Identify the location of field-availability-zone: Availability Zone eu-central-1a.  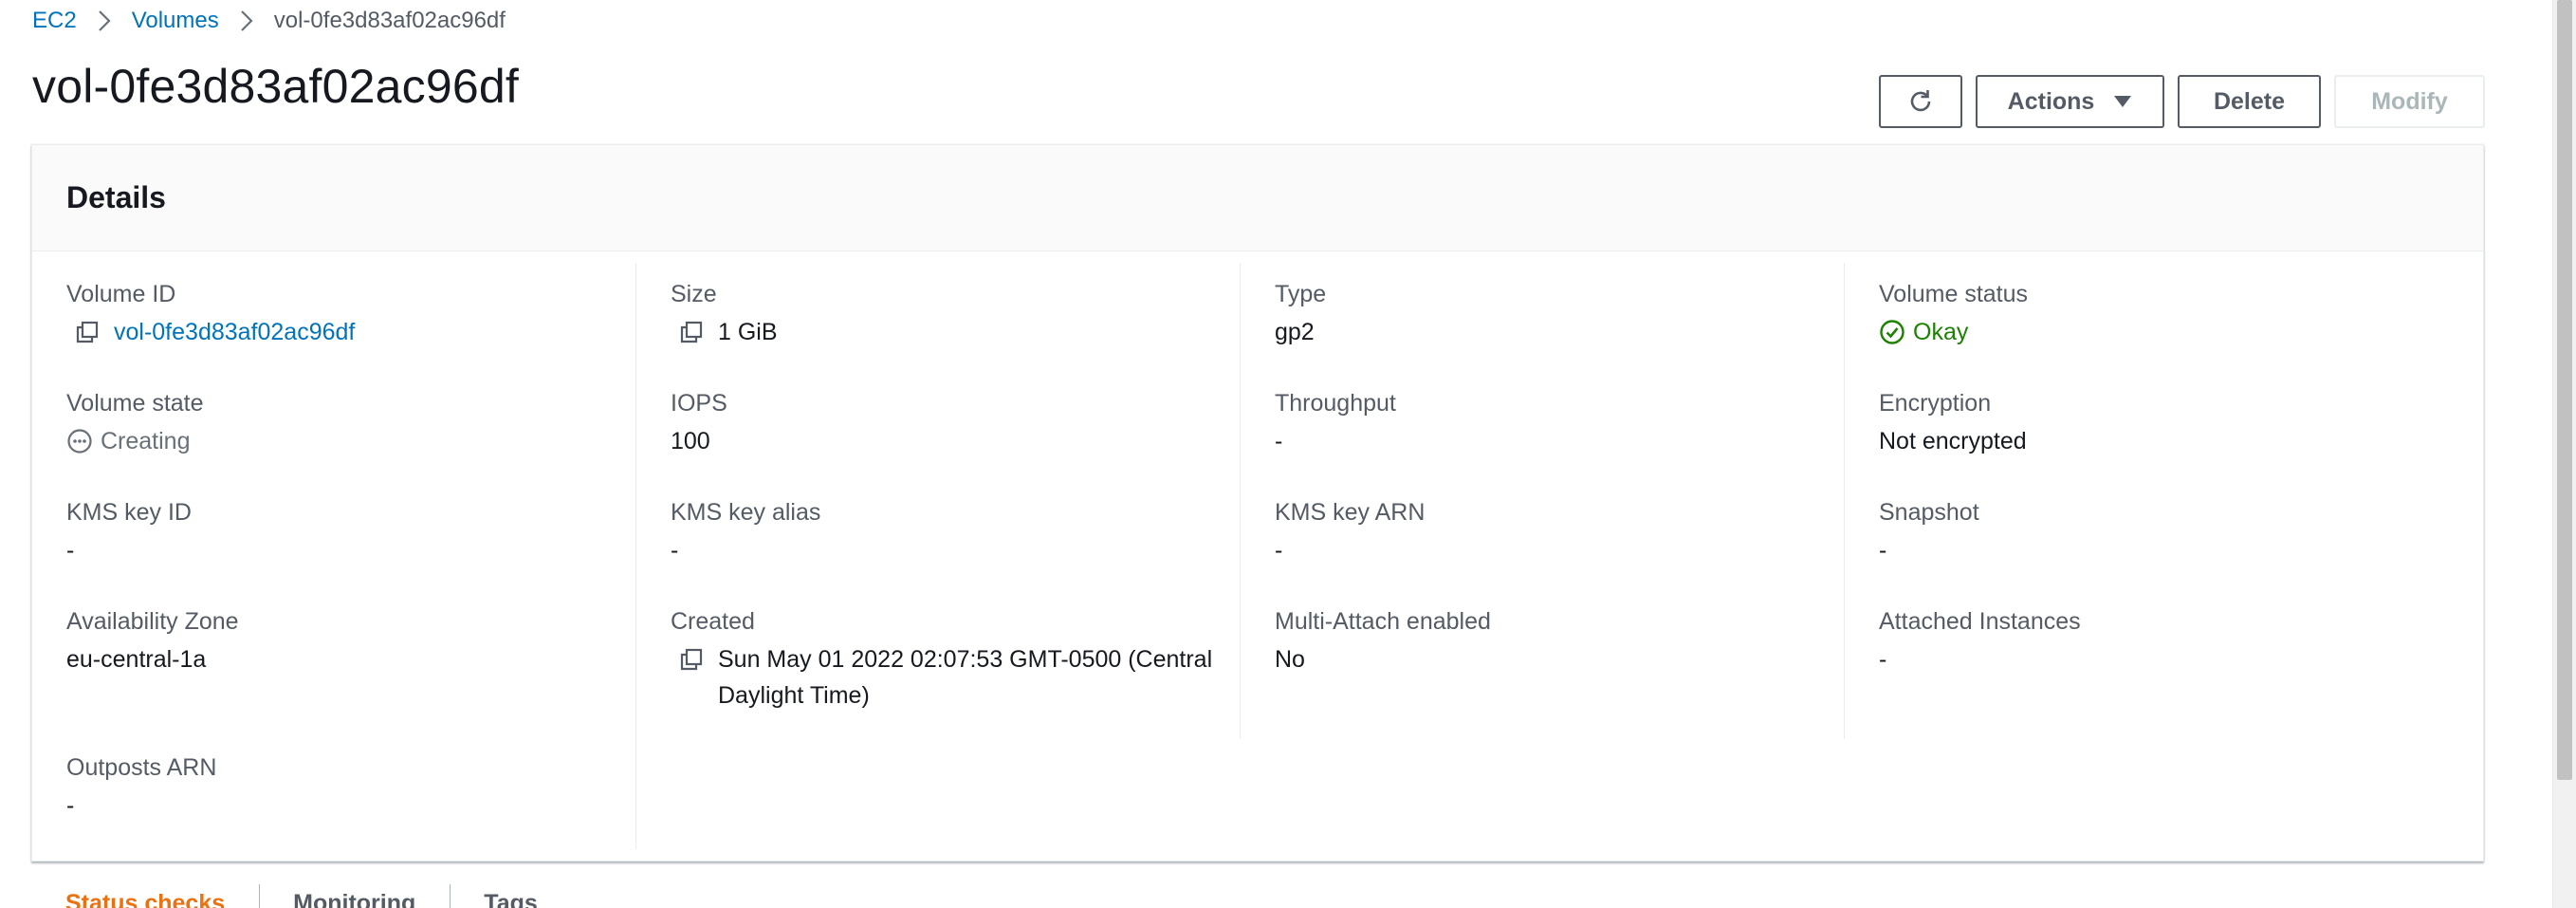
(351, 680).